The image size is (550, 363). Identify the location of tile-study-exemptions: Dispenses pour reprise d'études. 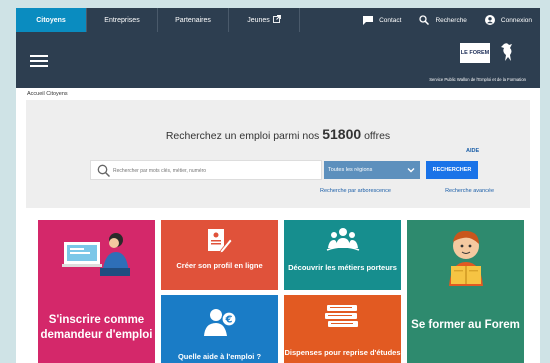
(342, 329).